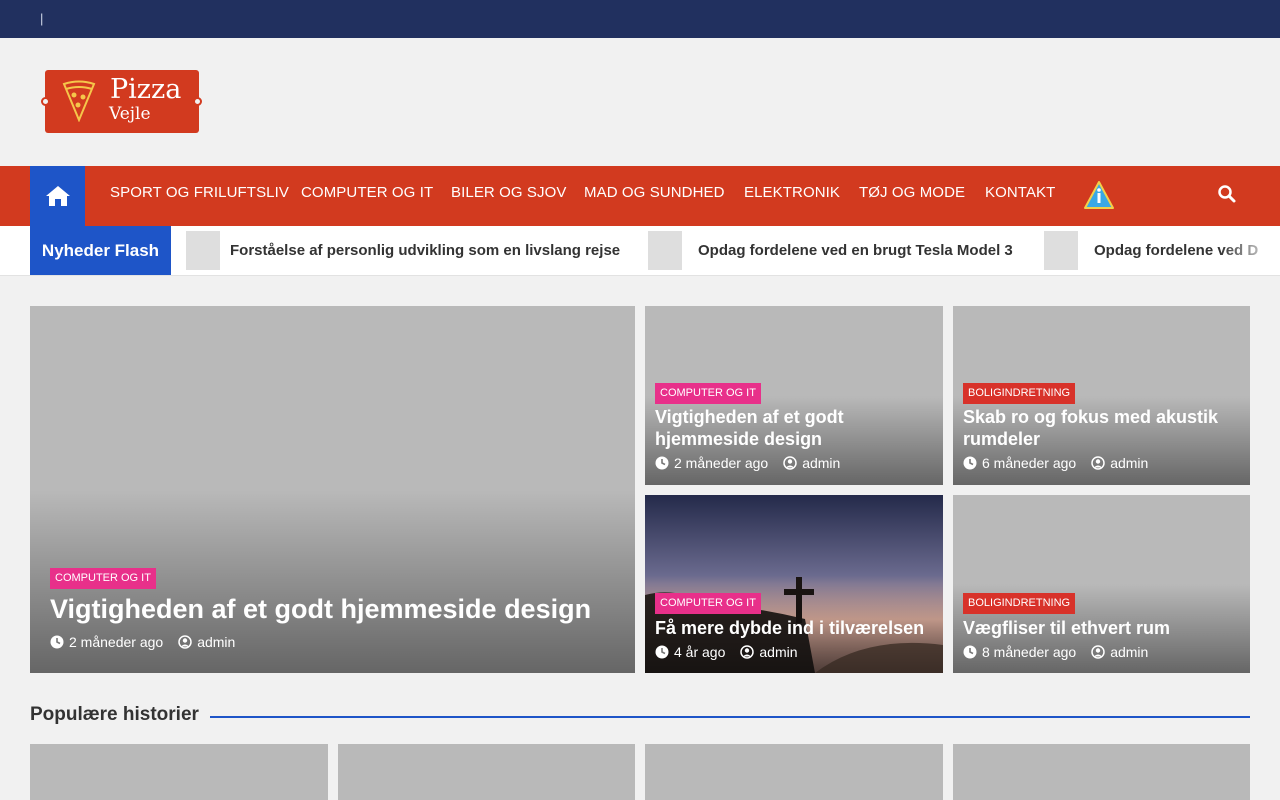 This screenshot has height=800, width=1280. What do you see at coordinates (100, 250) in the screenshot?
I see `news-flash-label: Nyheder Flash` at bounding box center [100, 250].